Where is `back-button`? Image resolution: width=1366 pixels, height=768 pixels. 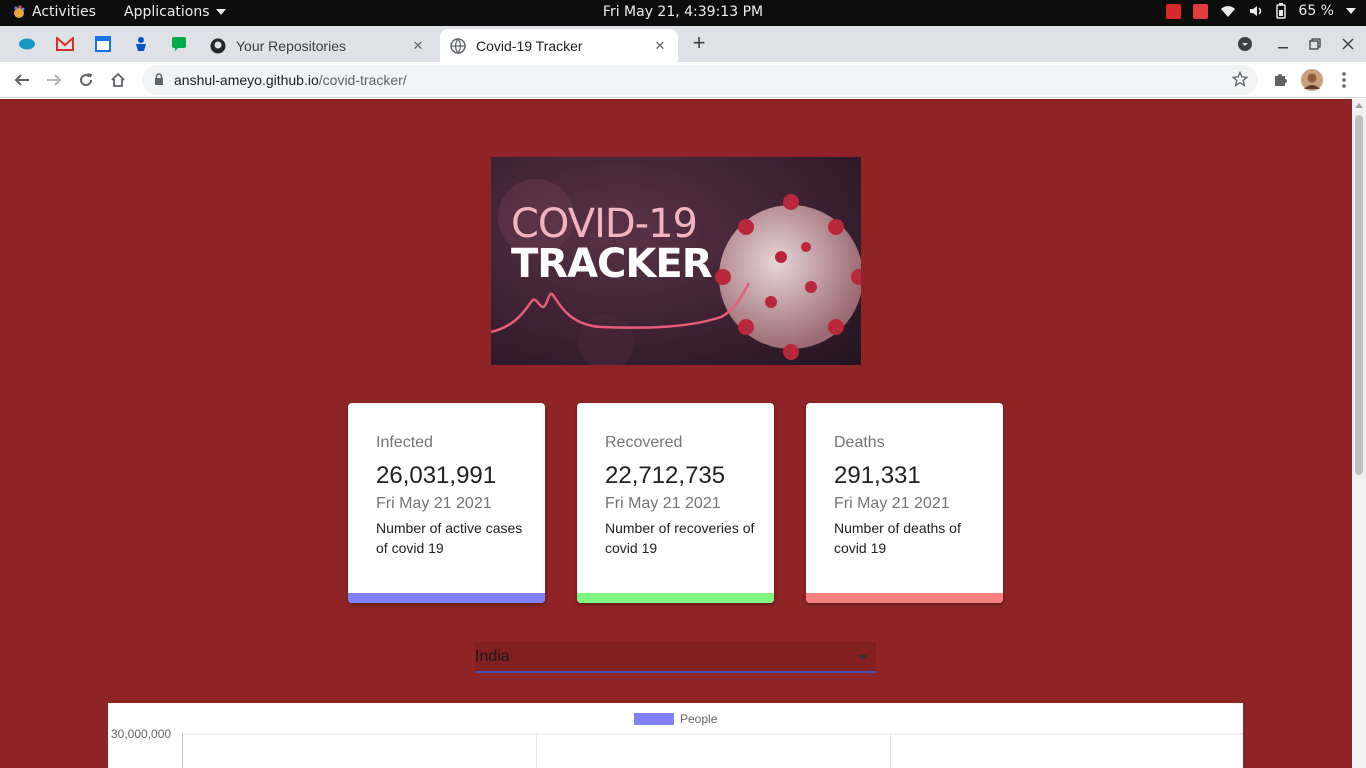
back-button is located at coordinates (22, 80).